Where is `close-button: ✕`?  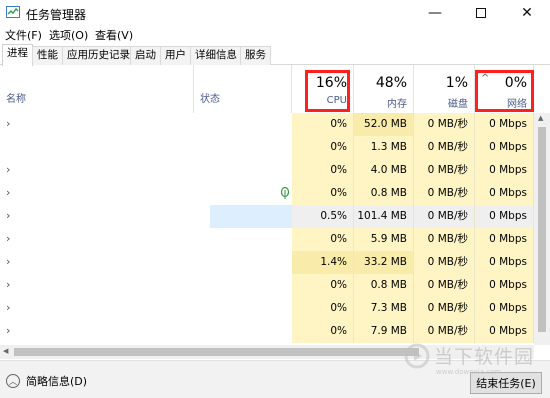 close-button: ✕ is located at coordinates (527, 13).